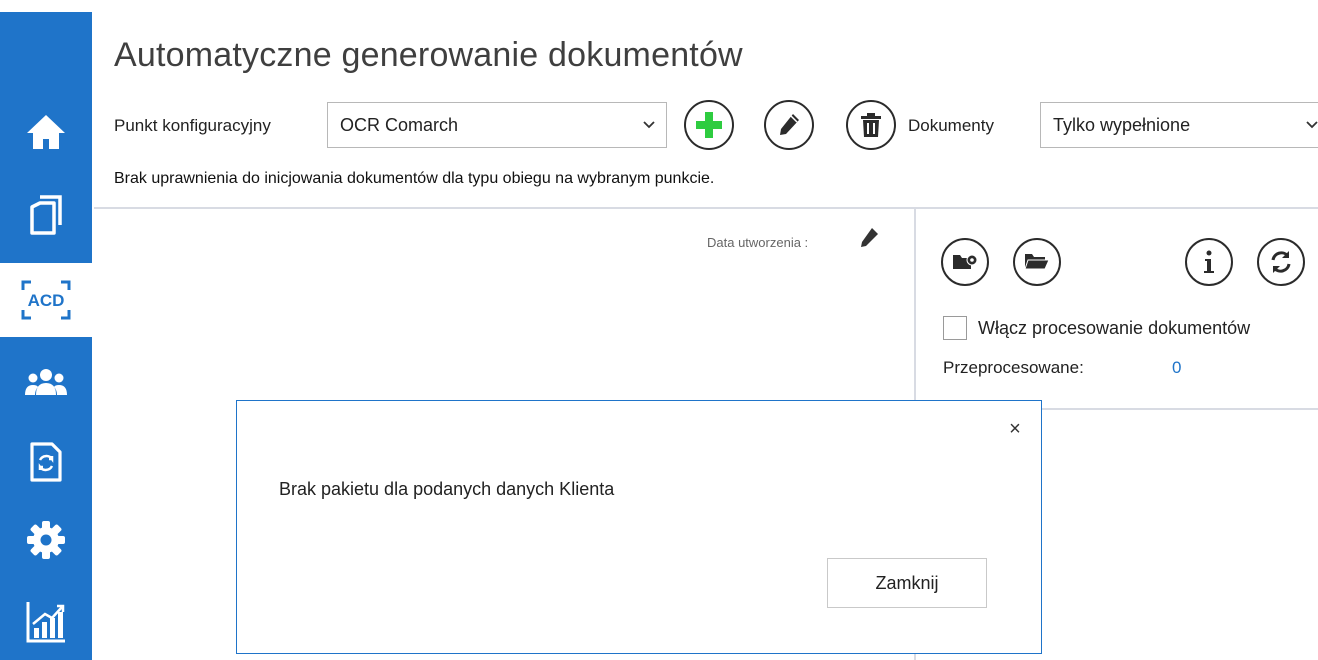 The height and width of the screenshot is (660, 1318). Describe the element at coordinates (907, 583) in the screenshot. I see `close-button: Zamknij` at that location.